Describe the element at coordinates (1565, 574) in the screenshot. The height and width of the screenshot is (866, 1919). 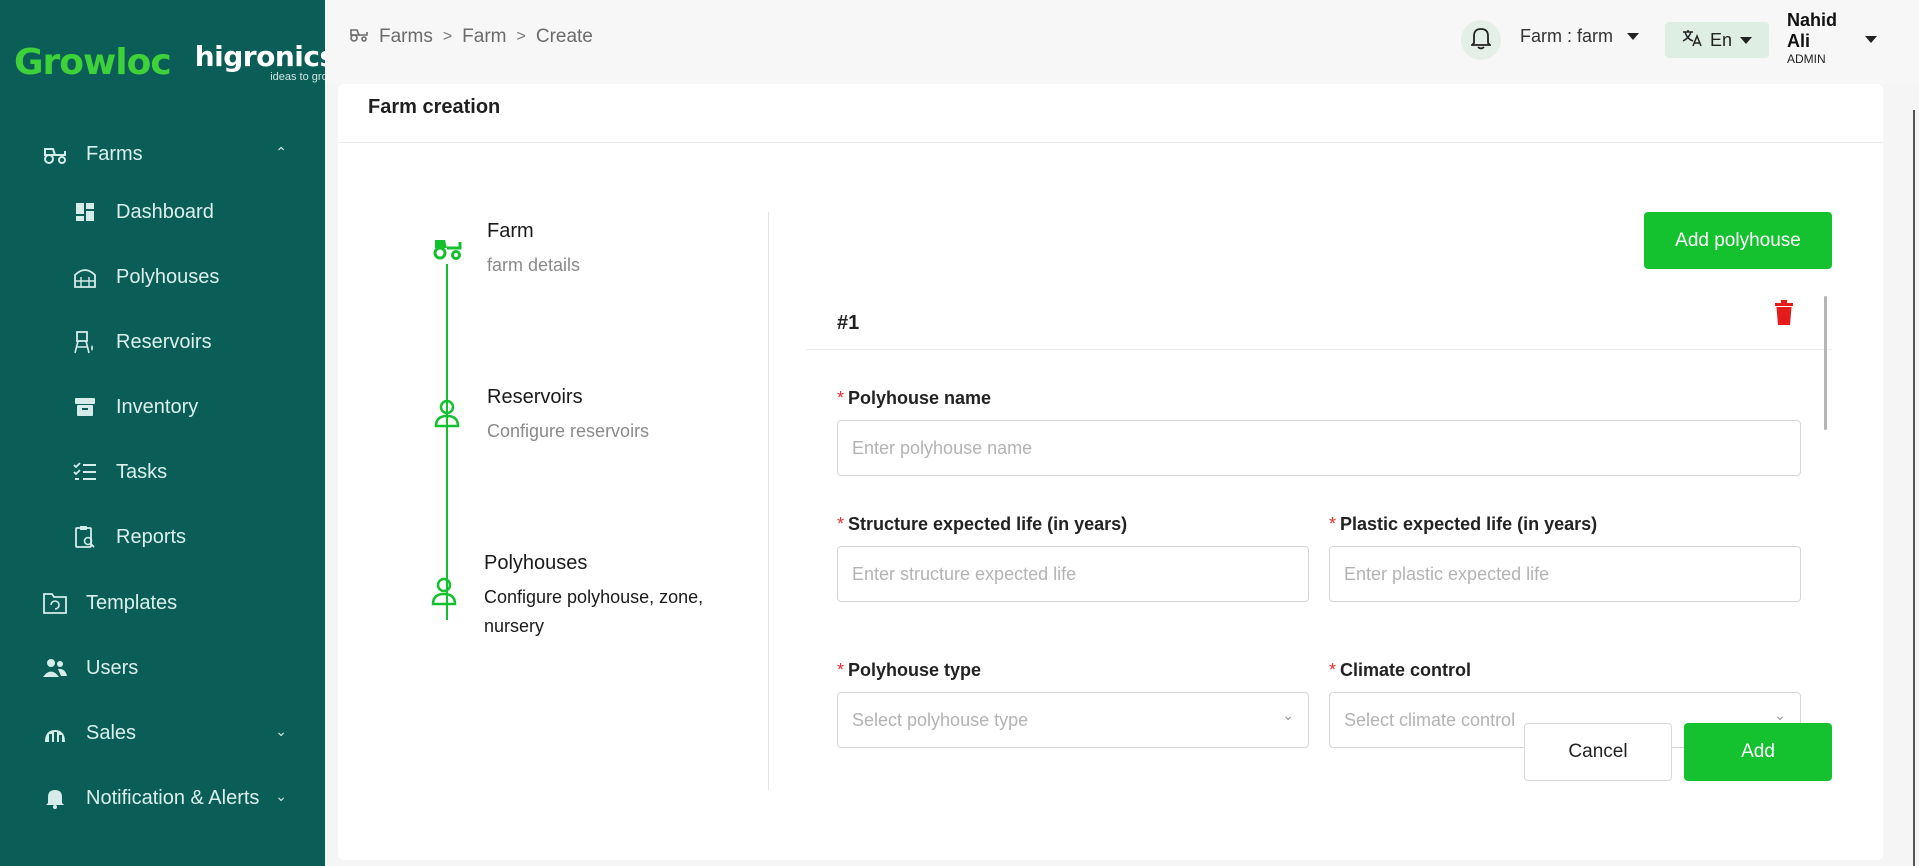
I see `plastic-life-input: Enter plastic expected life` at that location.